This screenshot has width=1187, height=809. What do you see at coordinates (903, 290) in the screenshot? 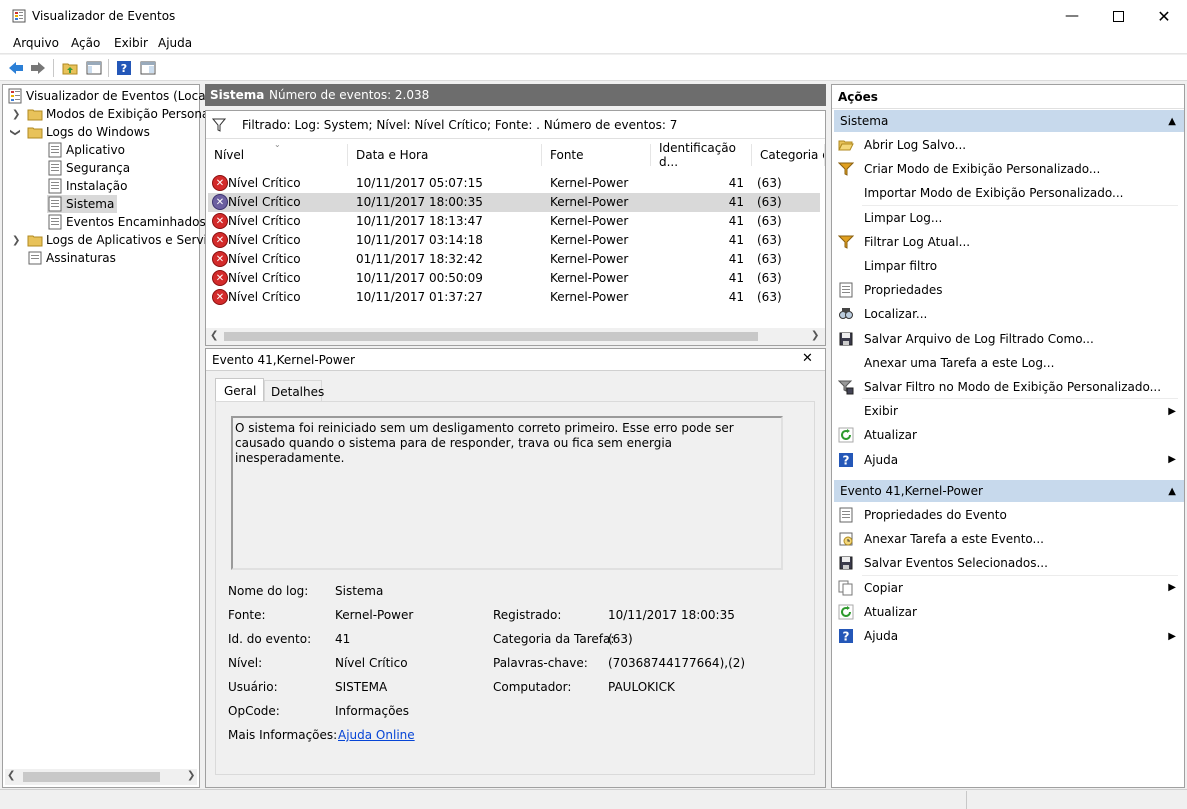
I see `action-label: Propriedades` at bounding box center [903, 290].